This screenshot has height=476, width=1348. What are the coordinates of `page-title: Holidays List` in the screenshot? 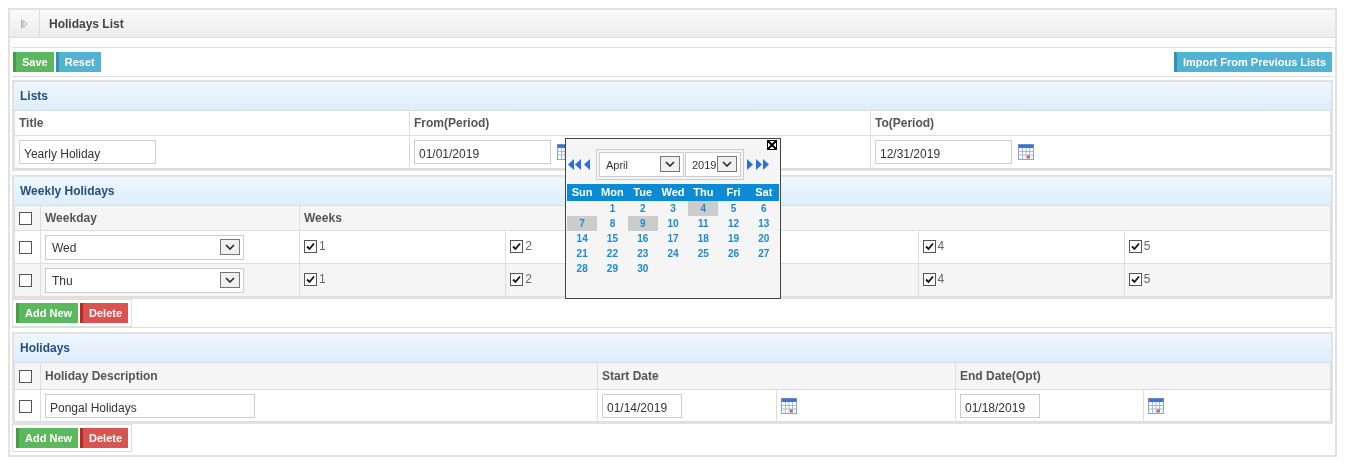 It's located at (86, 24).